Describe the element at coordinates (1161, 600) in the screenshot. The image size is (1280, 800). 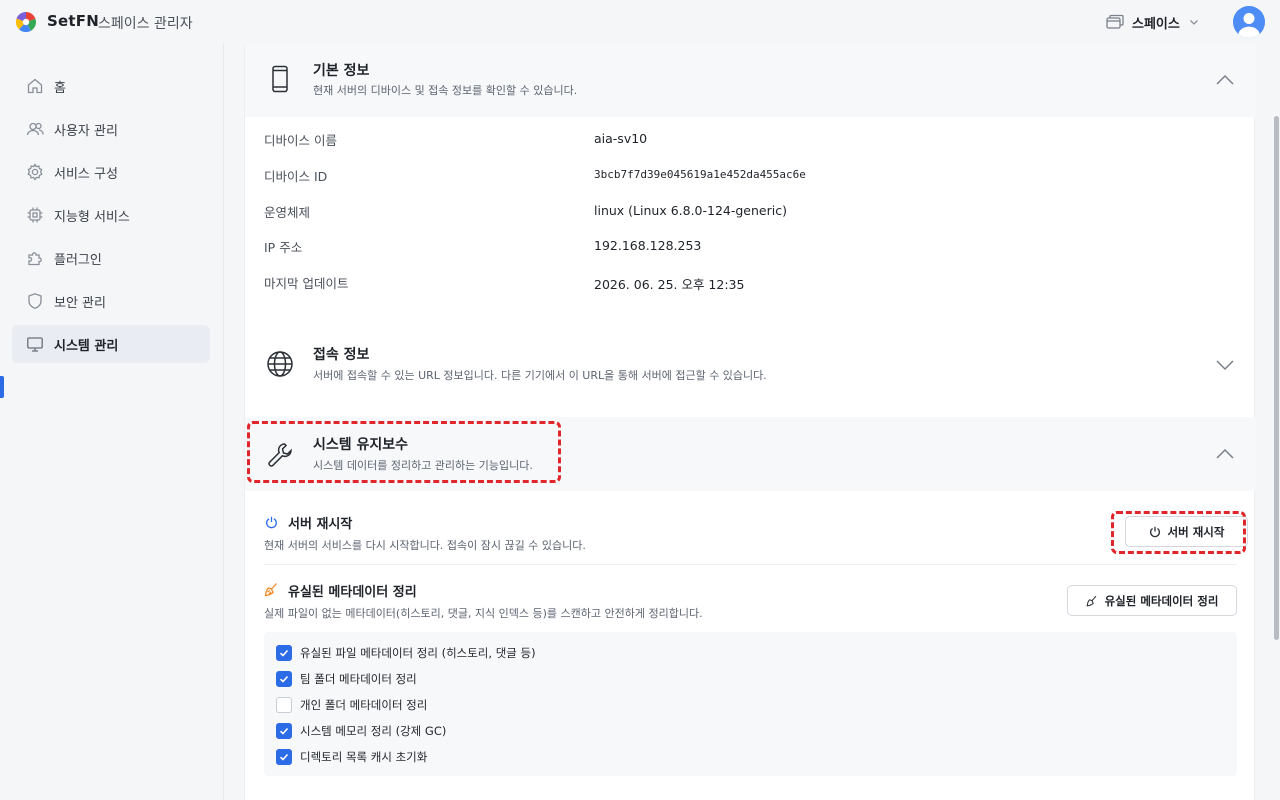
I see `cleanup-metadata-button-label: 유실된 메타데이터 정리` at that location.